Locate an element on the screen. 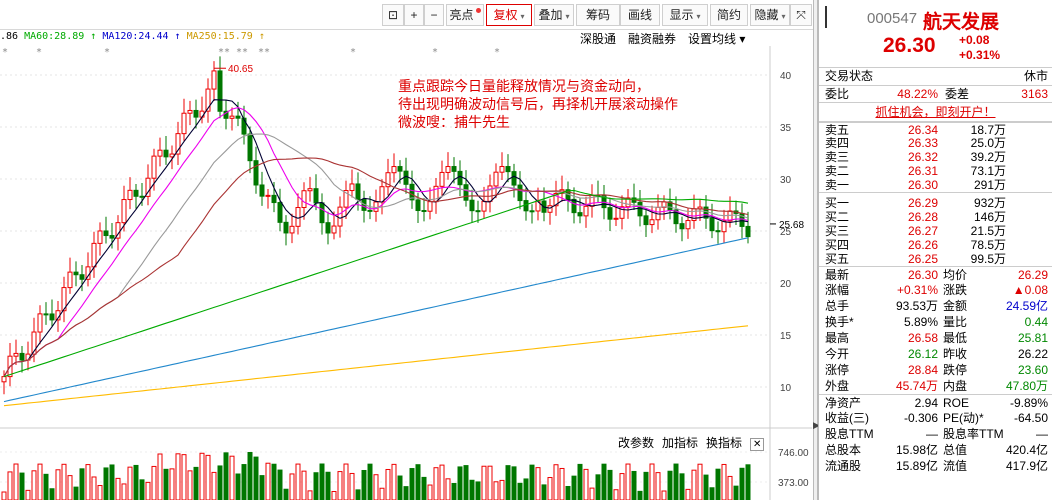 The image size is (1052, 500). stat-row: 最新 26.30 均价 26.29 is located at coordinates (935, 274).